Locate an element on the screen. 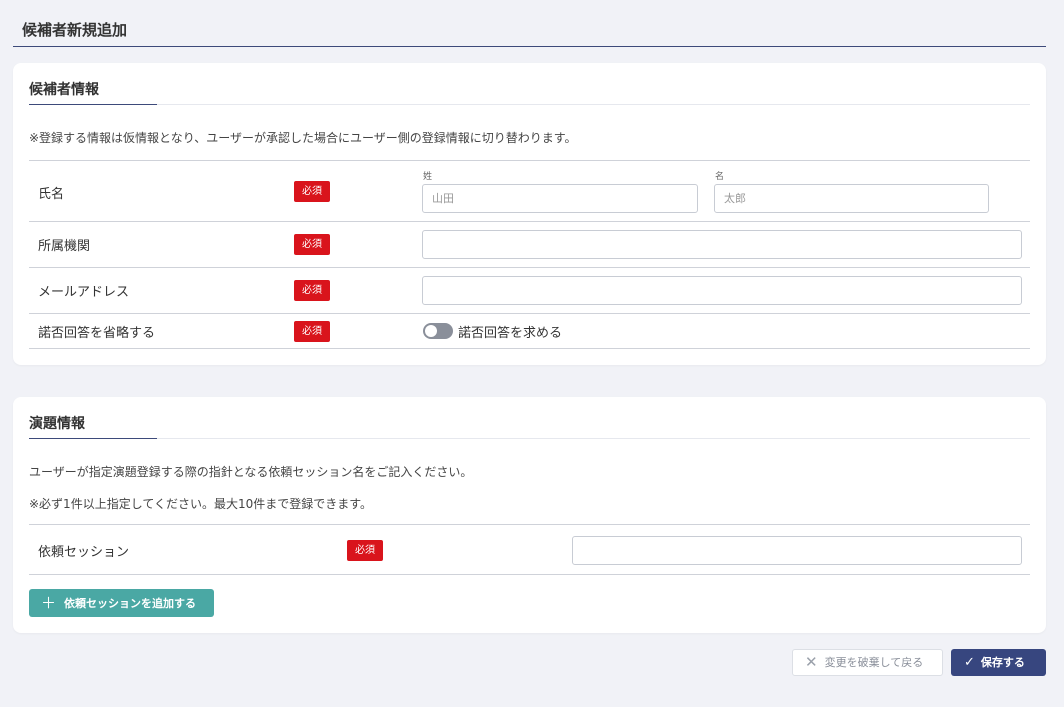 The image size is (1064, 707). candidate-info-header: 候補者情報 is located at coordinates (529, 84).